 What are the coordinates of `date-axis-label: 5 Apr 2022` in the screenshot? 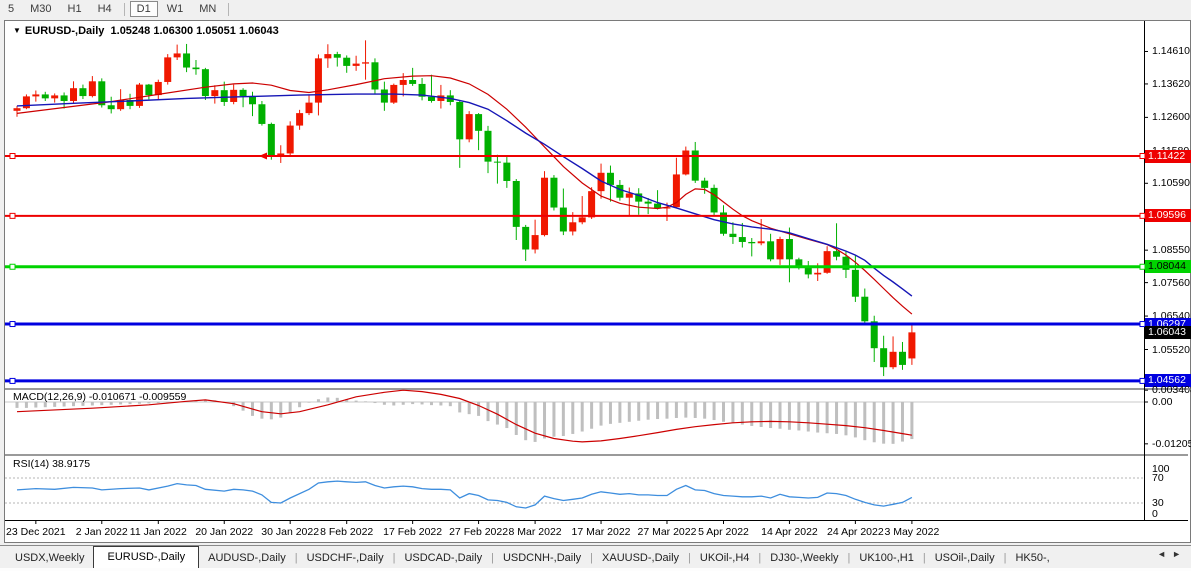 It's located at (723, 532).